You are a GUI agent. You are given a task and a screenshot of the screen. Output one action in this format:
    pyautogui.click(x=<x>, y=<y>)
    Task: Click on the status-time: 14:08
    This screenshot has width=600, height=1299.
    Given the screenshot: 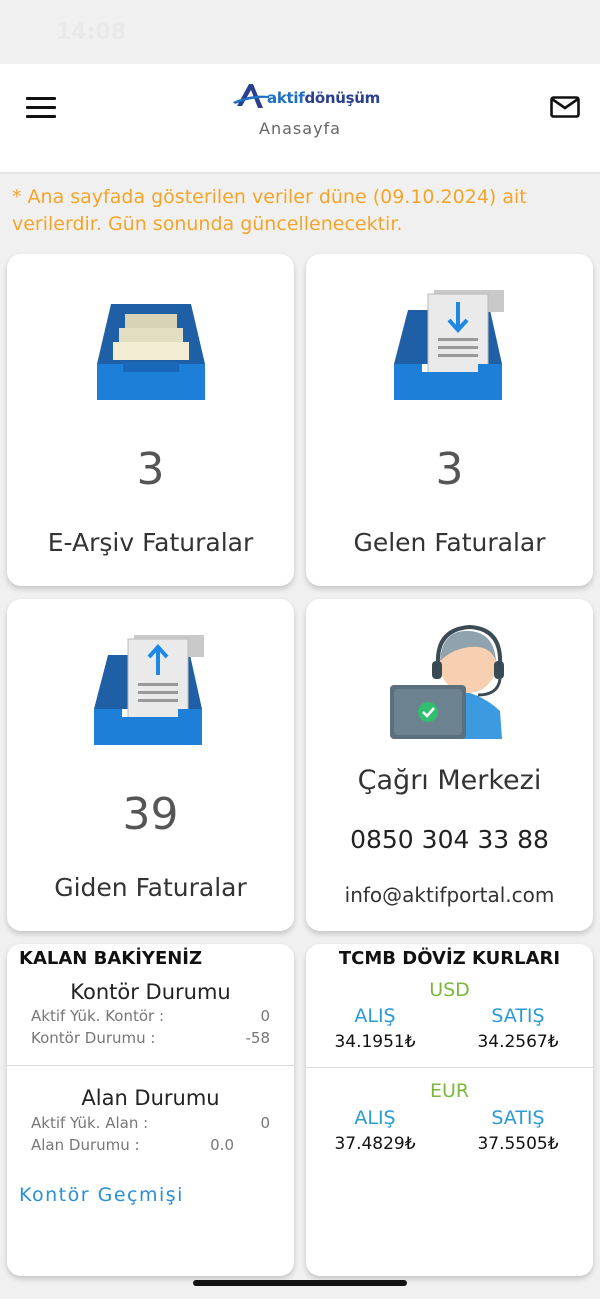 What is the action you would take?
    pyautogui.click(x=91, y=32)
    